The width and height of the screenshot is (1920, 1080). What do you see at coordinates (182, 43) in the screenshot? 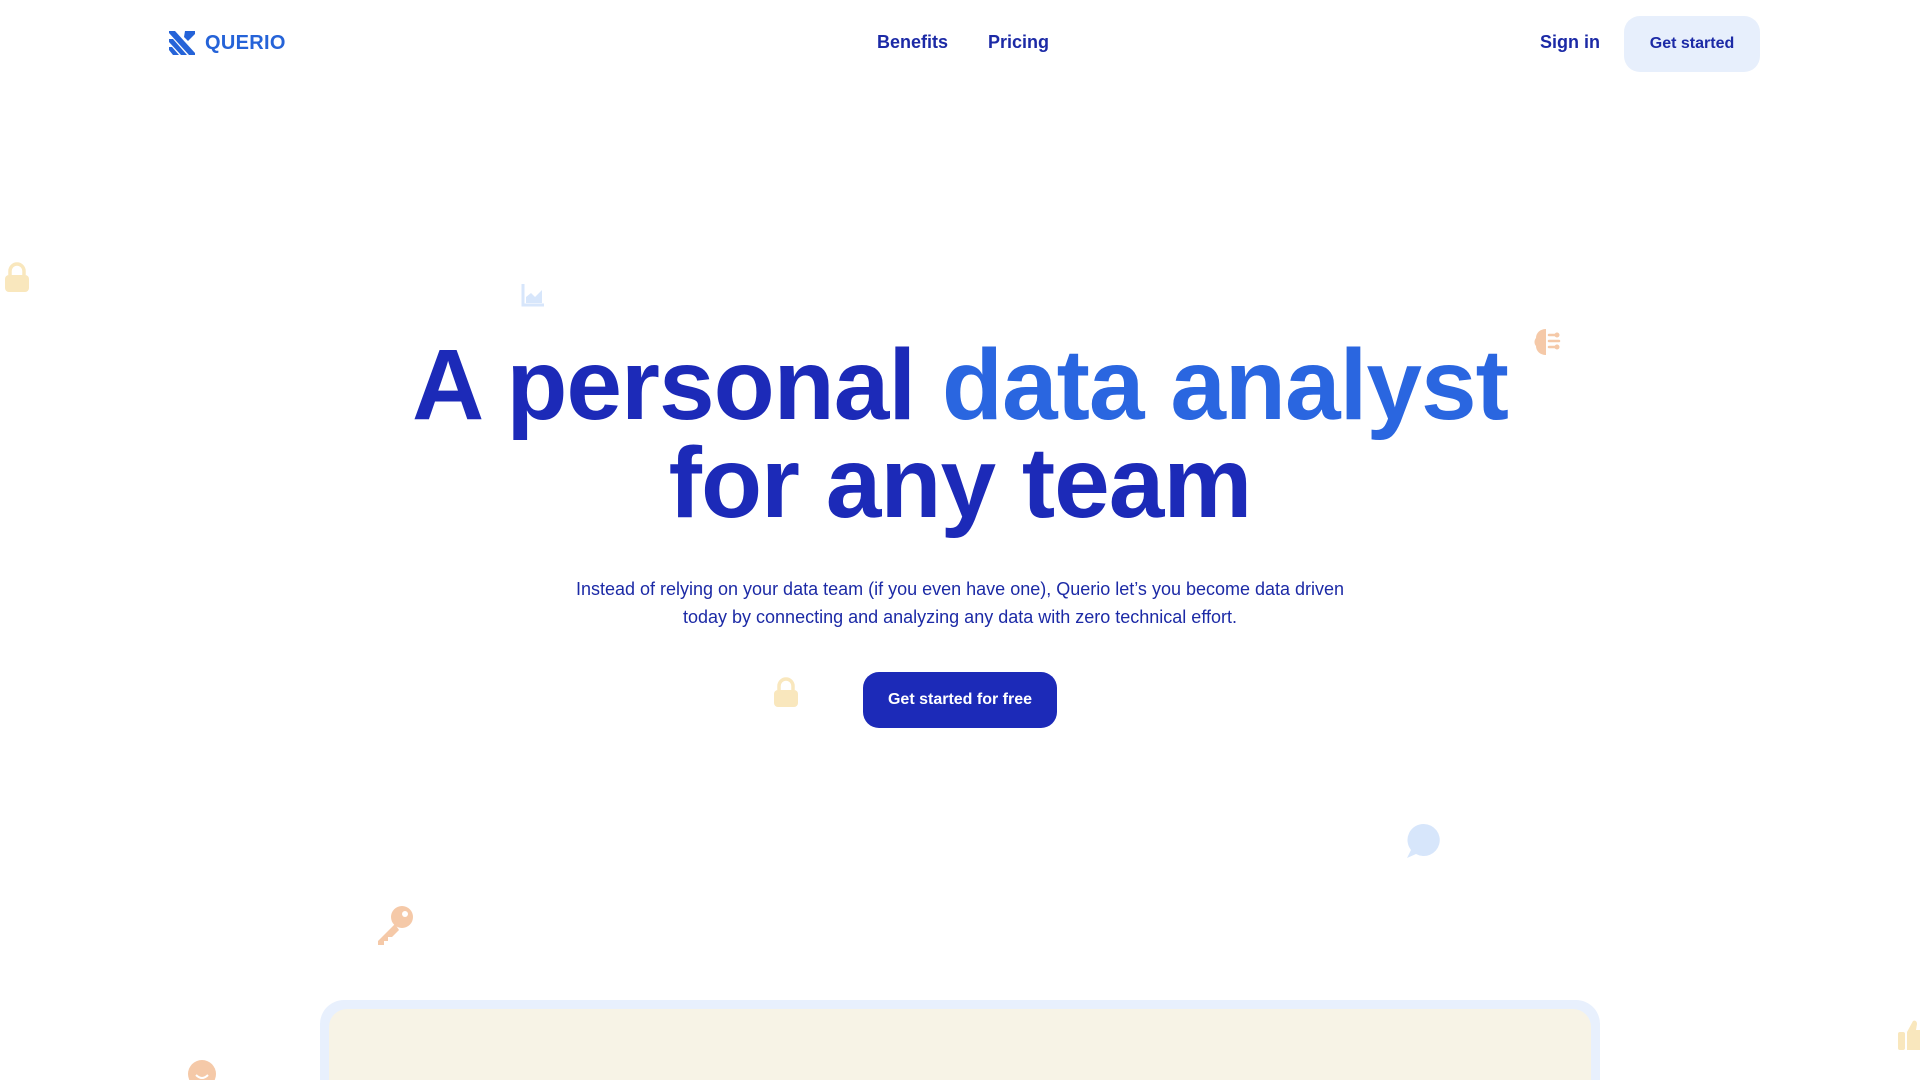
I see `querio-logo-icon` at bounding box center [182, 43].